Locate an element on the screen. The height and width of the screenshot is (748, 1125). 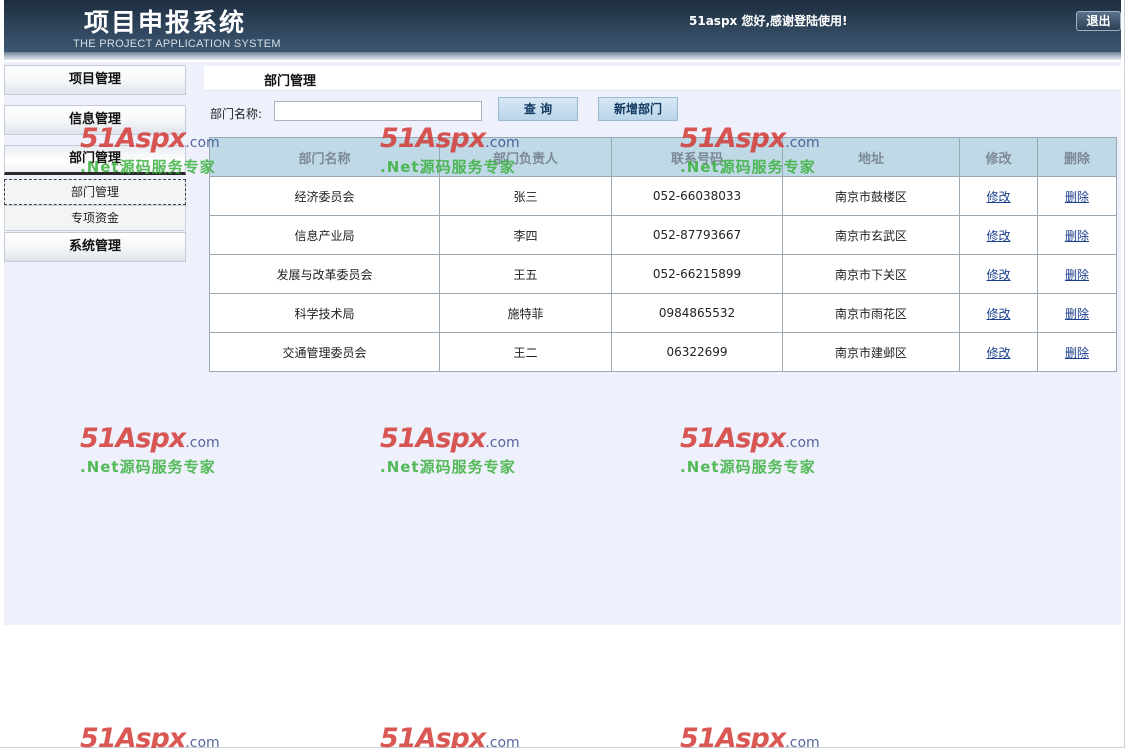
cell-name: 发展与改革委员会 is located at coordinates (324, 274).